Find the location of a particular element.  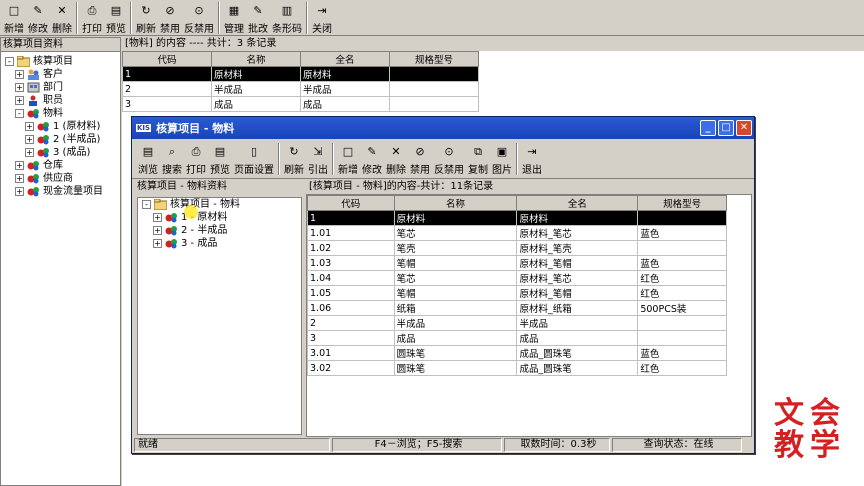

minimize-button: _ is located at coordinates (708, 128).